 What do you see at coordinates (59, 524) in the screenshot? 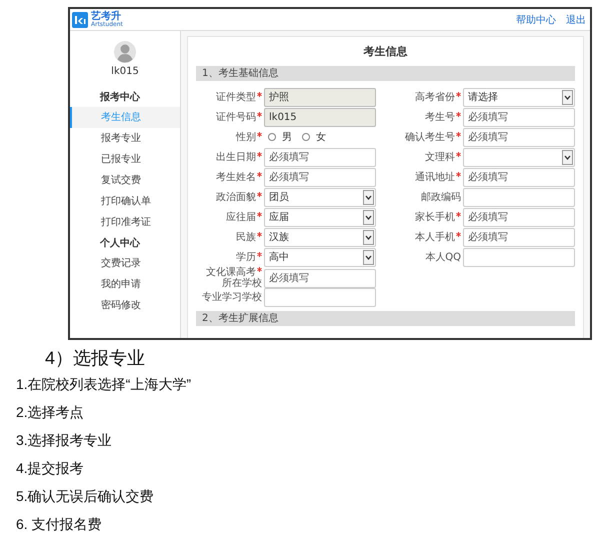
I see `step-text: 6. 支付报名费` at bounding box center [59, 524].